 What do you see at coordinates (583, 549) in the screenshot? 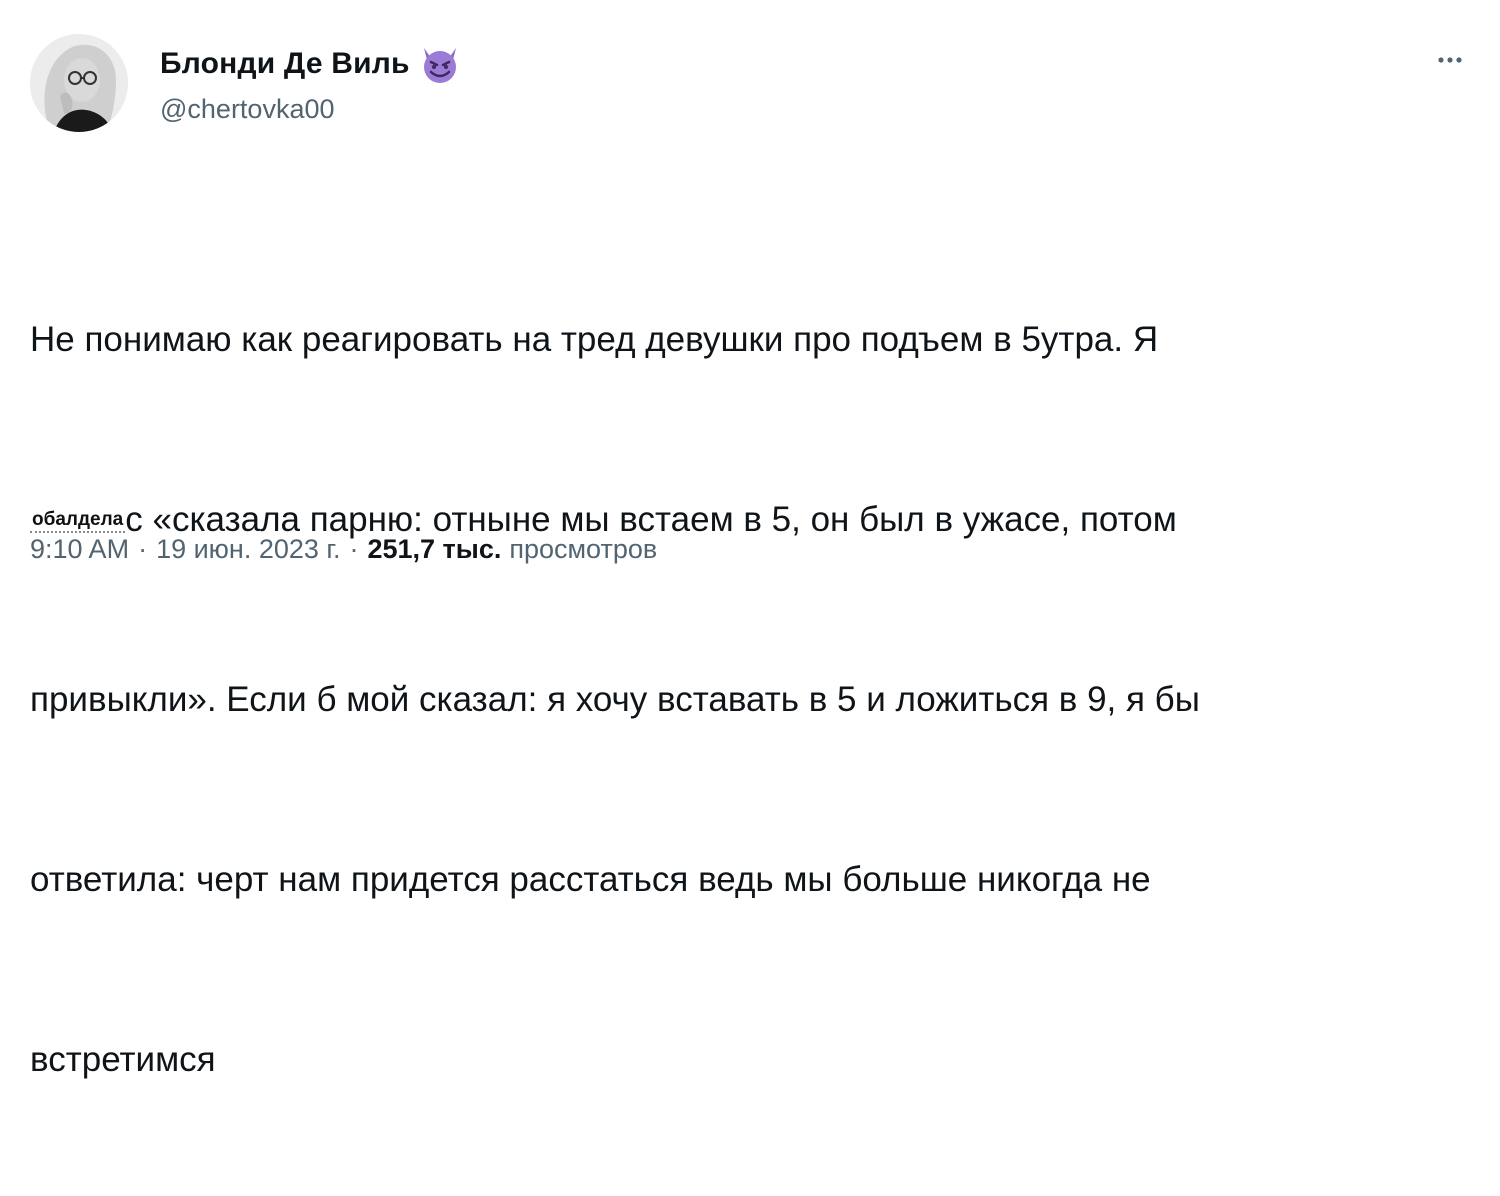
I see `views-label: просмотров` at bounding box center [583, 549].